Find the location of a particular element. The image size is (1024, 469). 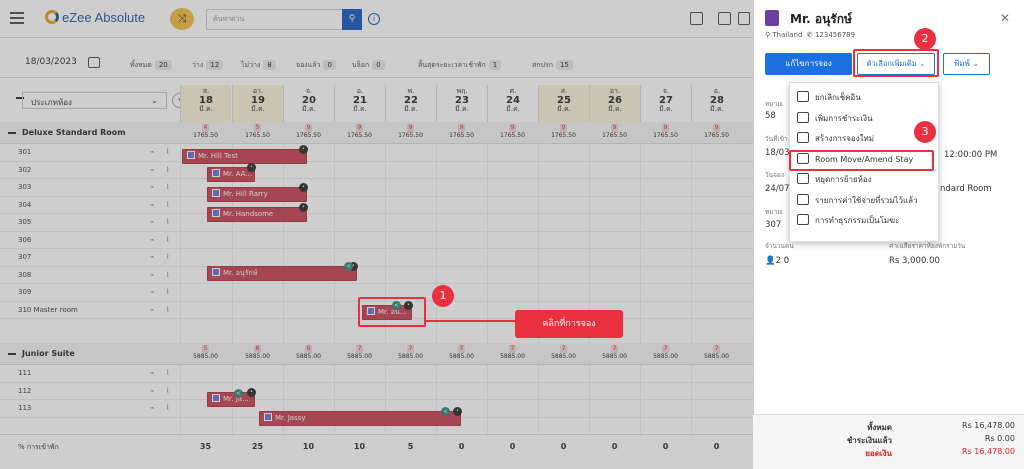

total-label: ชำระเงินแล้ว is located at coordinates (869, 440).